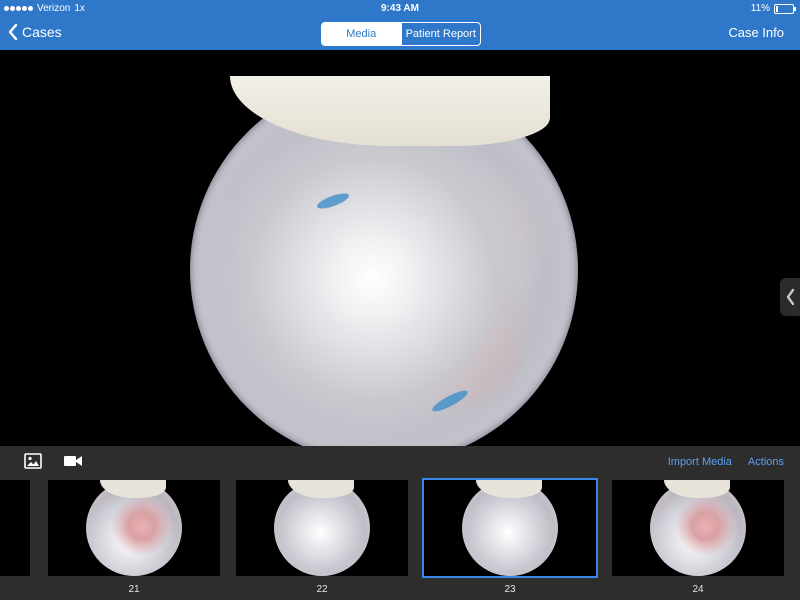 This screenshot has height=600, width=800. What do you see at coordinates (322, 589) in the screenshot?
I see `thumbnail-number: 22` at bounding box center [322, 589].